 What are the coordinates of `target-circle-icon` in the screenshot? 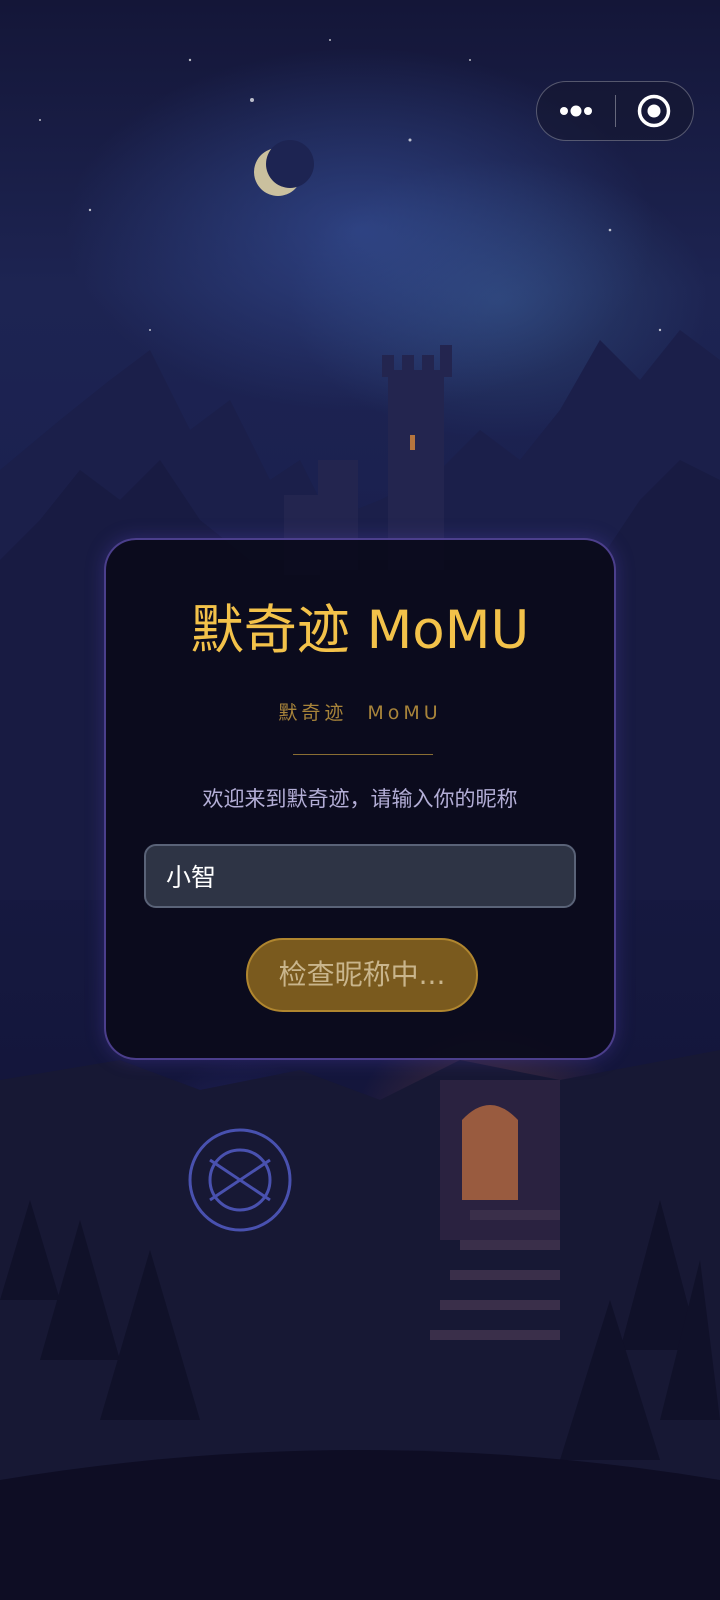 It's located at (654, 110).